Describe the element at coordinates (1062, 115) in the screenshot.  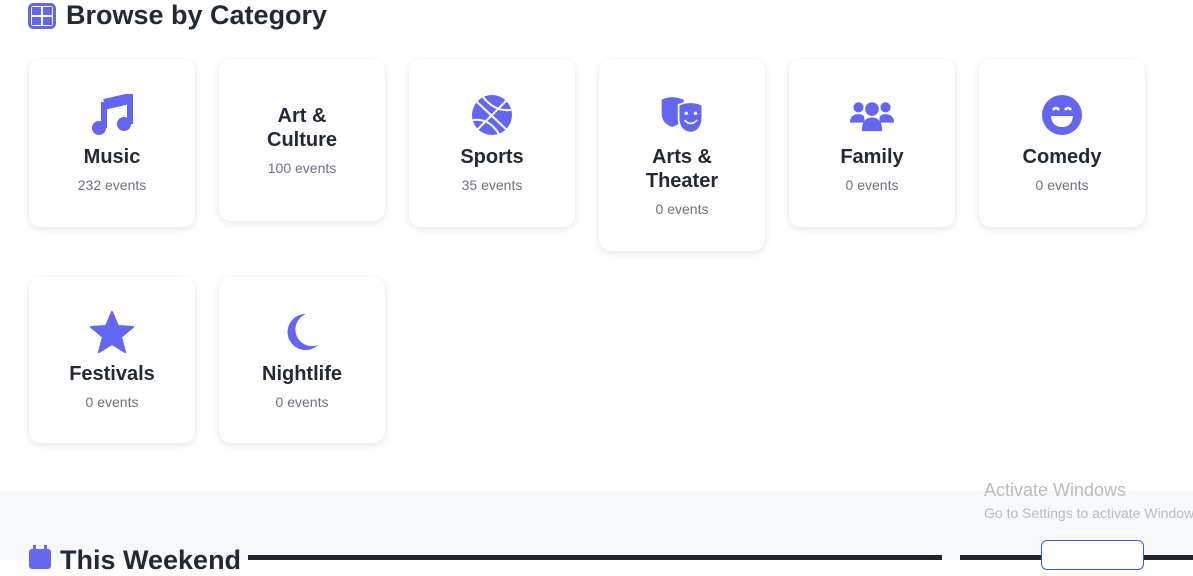
I see `laugh-icon` at that location.